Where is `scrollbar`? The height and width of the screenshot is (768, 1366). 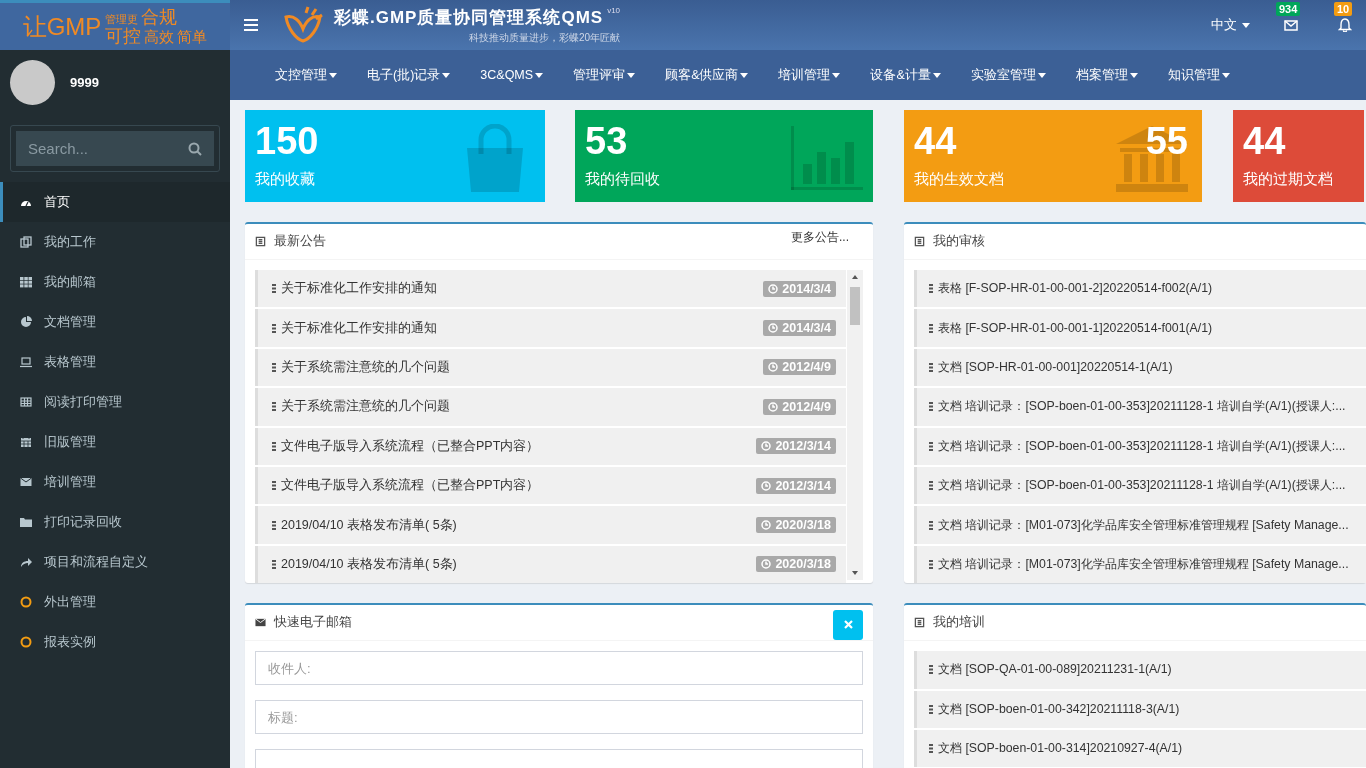
scrollbar is located at coordinates (855, 425).